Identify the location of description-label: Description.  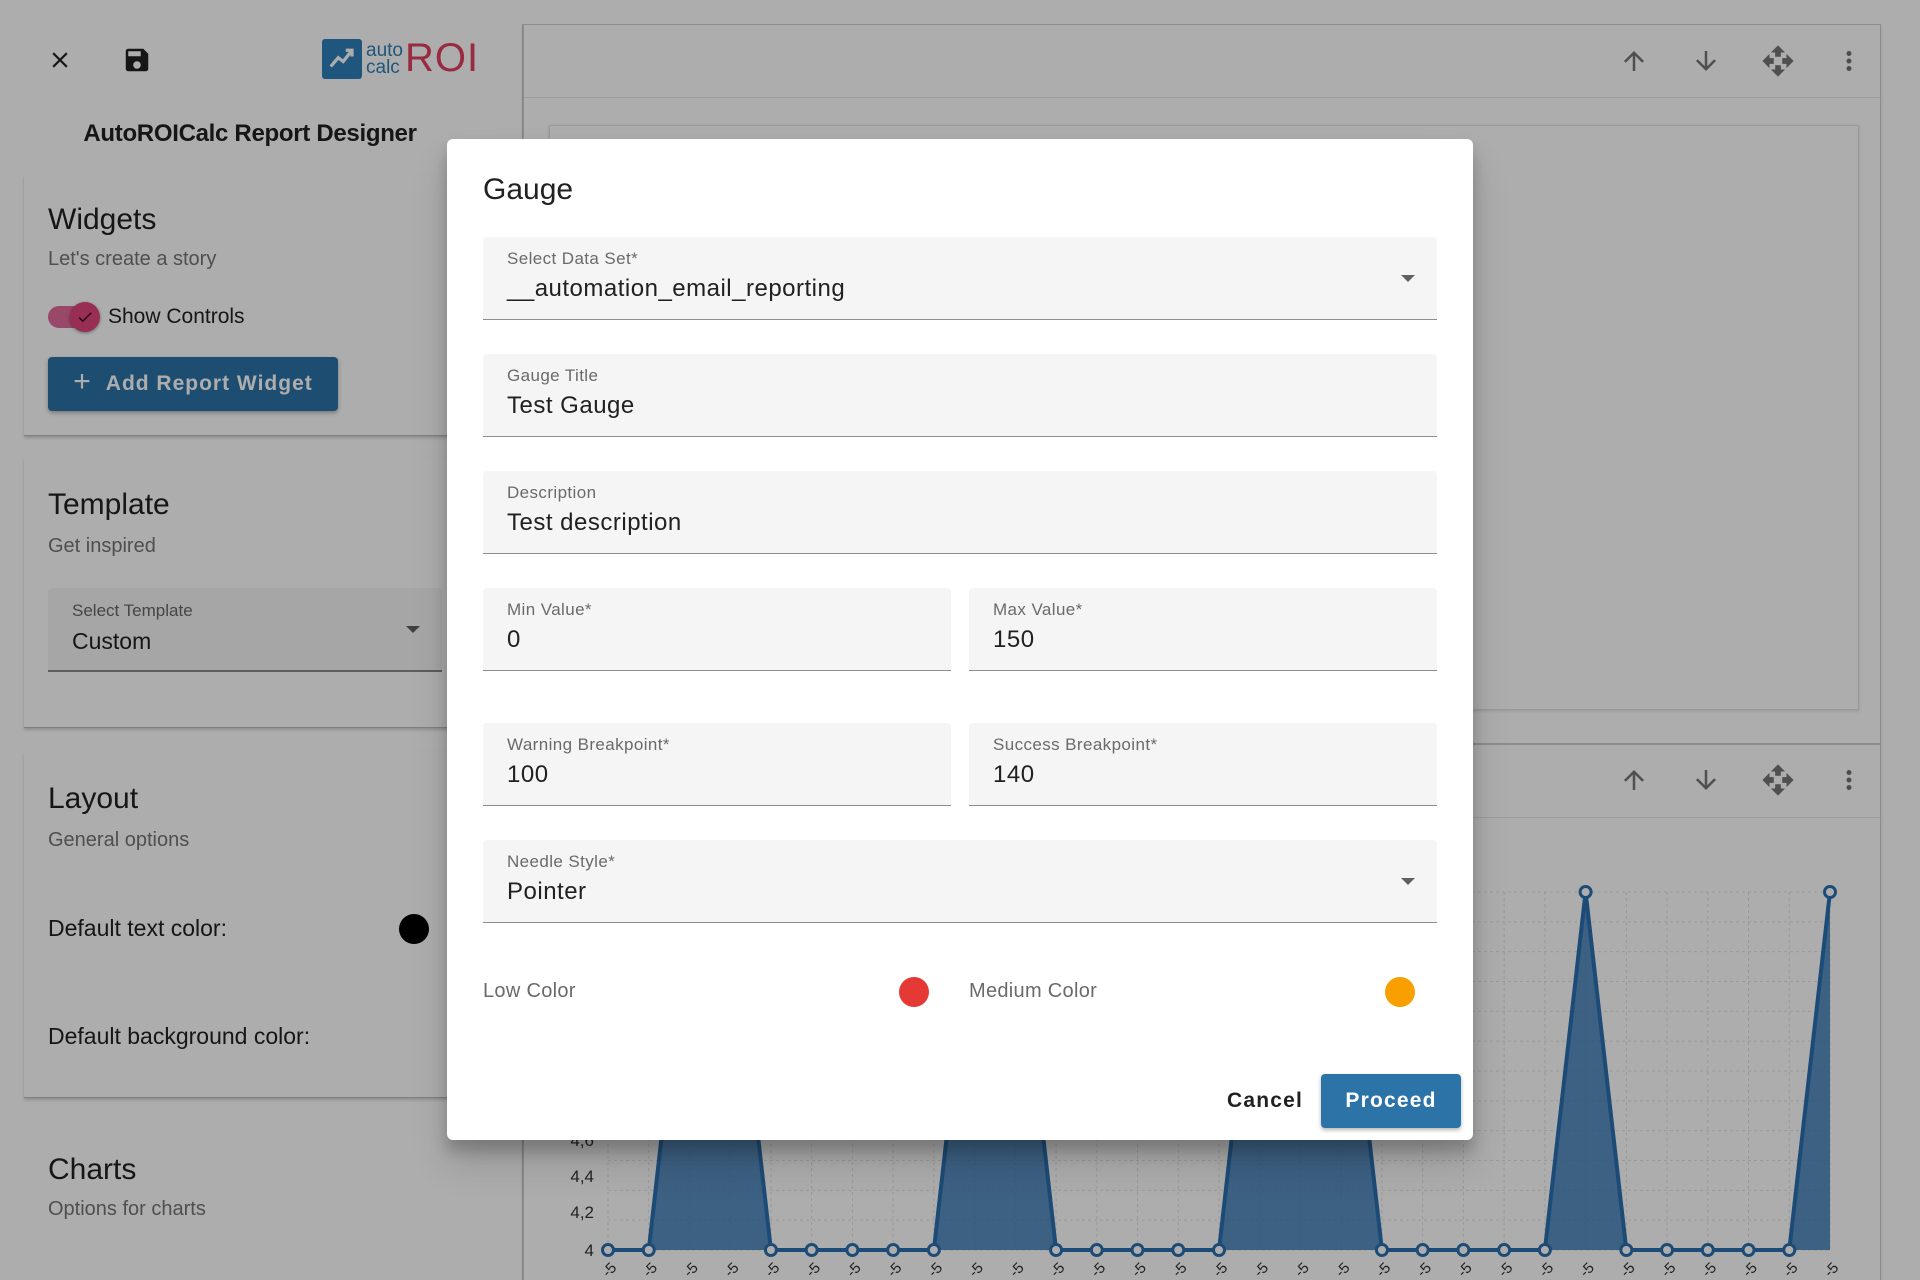
(552, 492).